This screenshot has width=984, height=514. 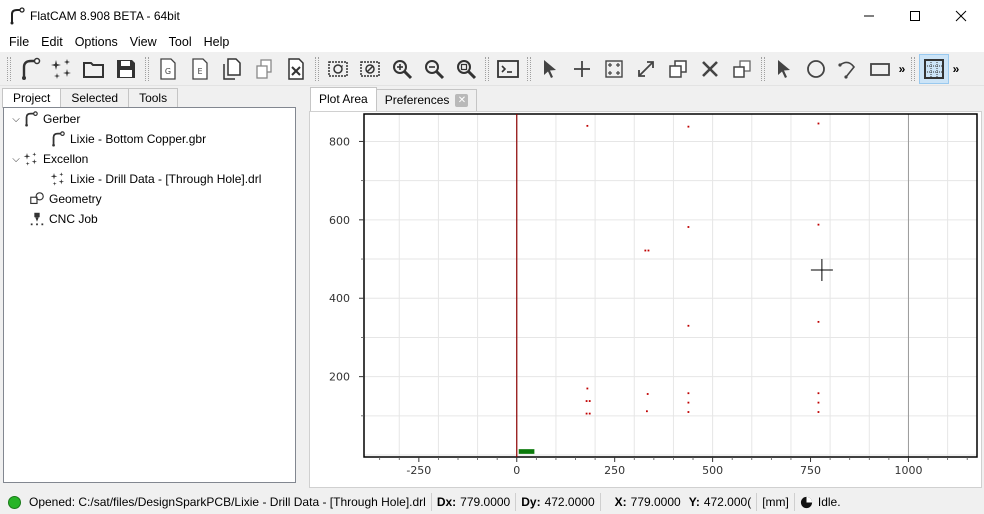 I want to click on add-arc-button, so click(x=848, y=69).